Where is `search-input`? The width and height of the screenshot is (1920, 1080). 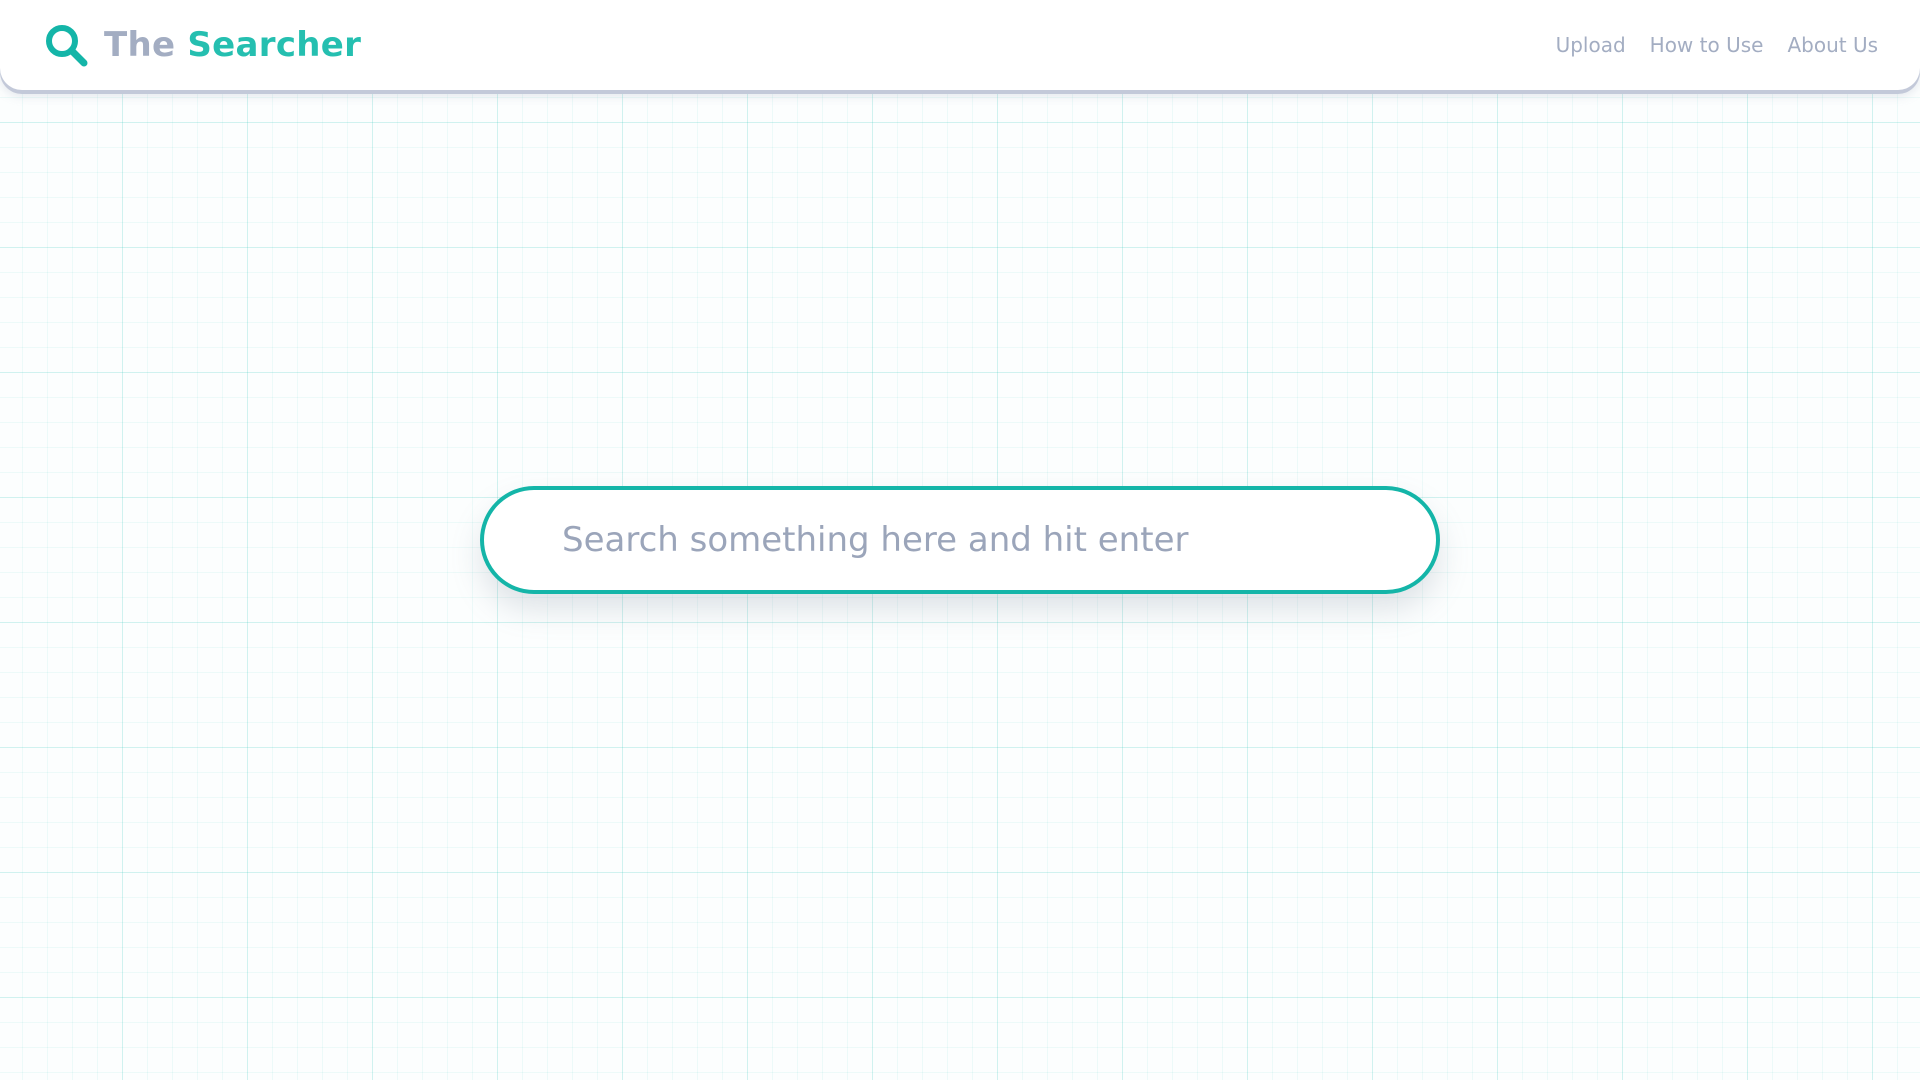 search-input is located at coordinates (960, 540).